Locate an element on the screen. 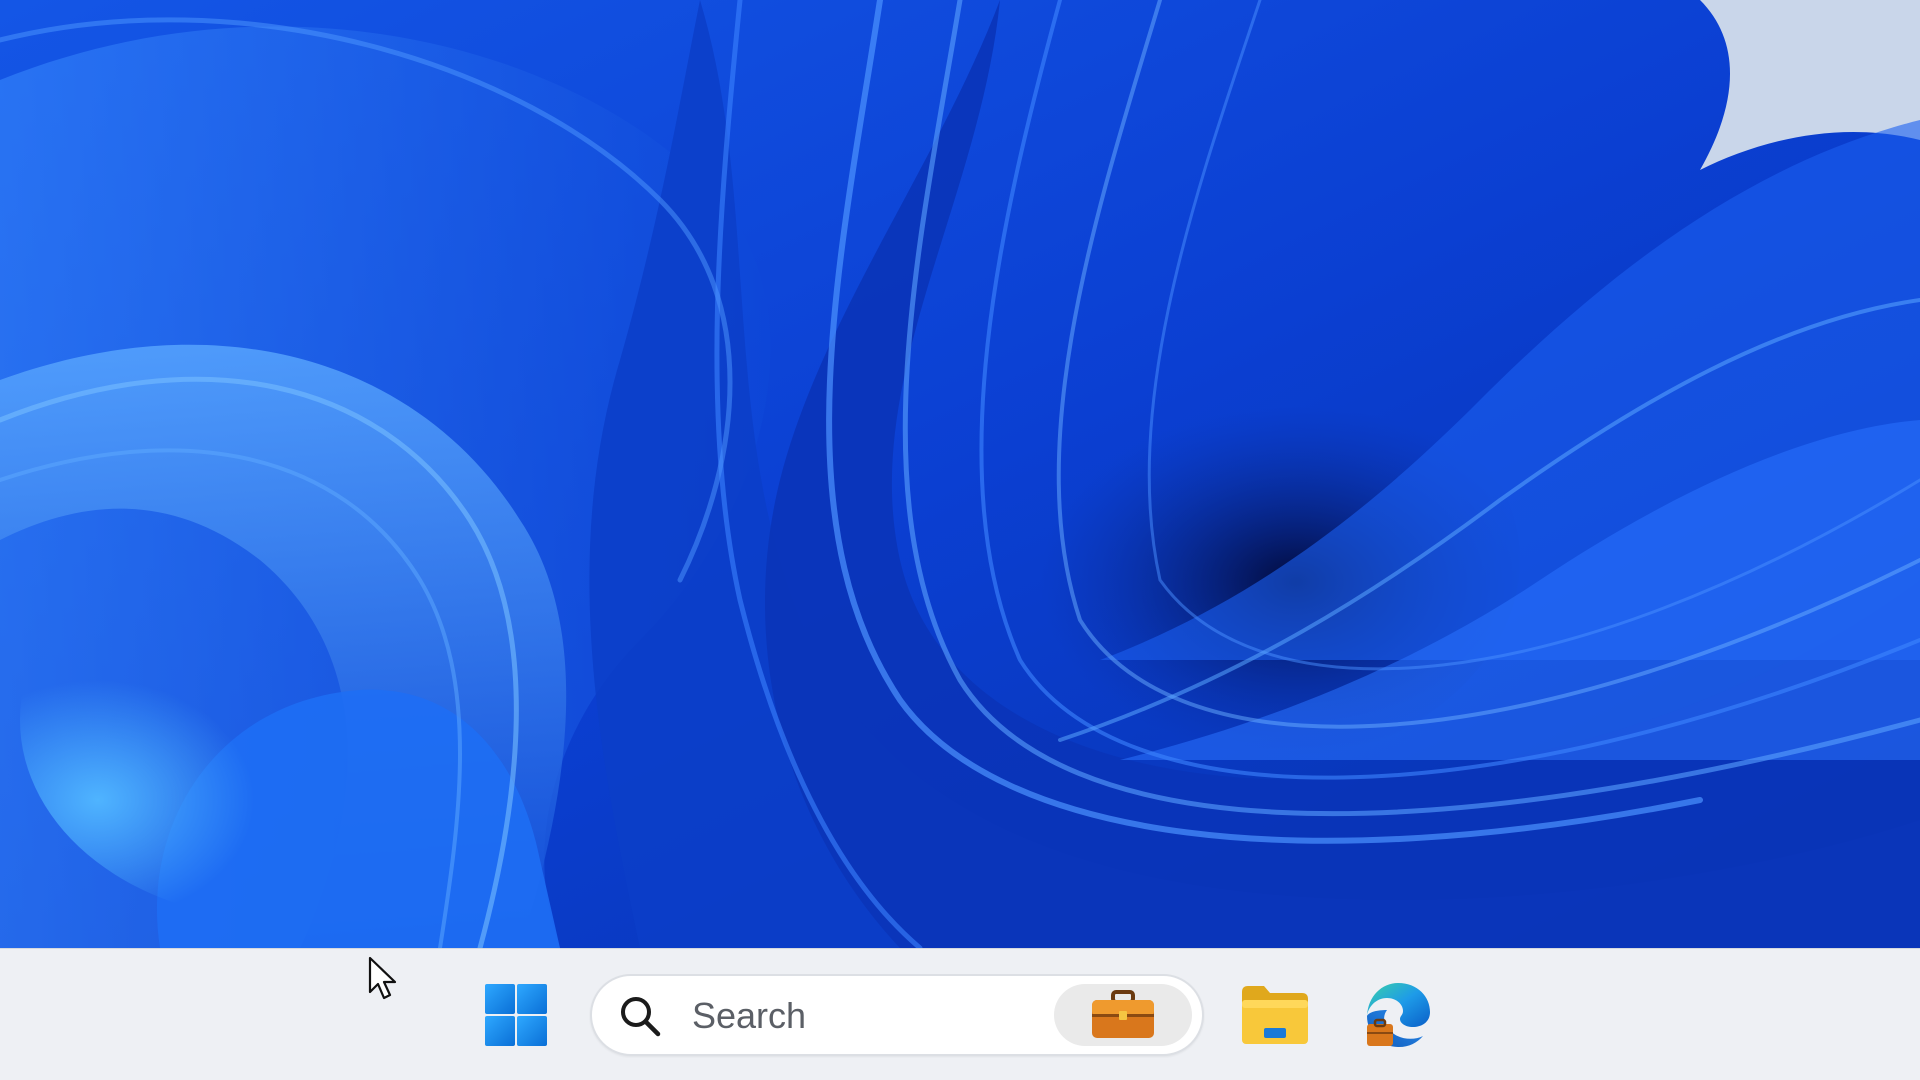 The image size is (1920, 1080). edge-browser-icon is located at coordinates (1398, 1015).